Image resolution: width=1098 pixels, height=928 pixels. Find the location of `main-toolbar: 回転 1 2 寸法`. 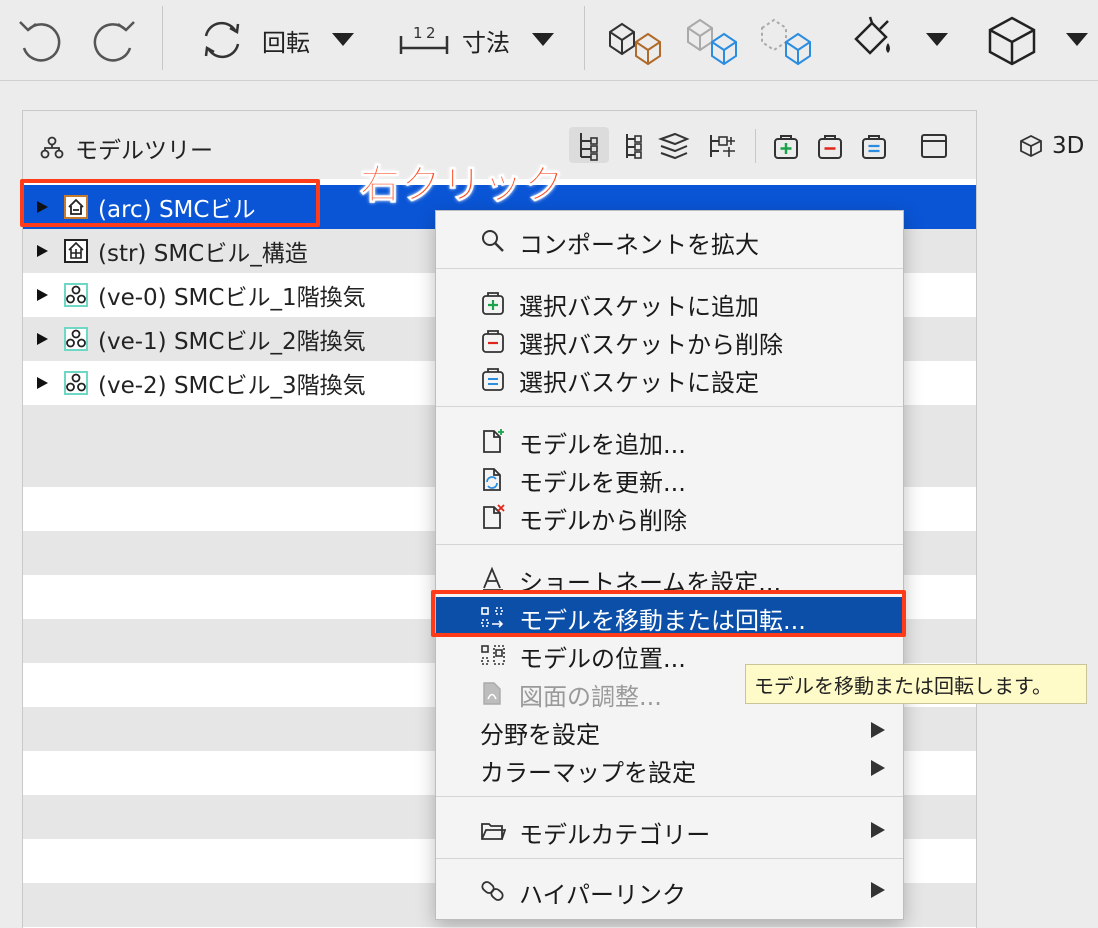

main-toolbar: 回転 1 2 寸法 is located at coordinates (549, 40).